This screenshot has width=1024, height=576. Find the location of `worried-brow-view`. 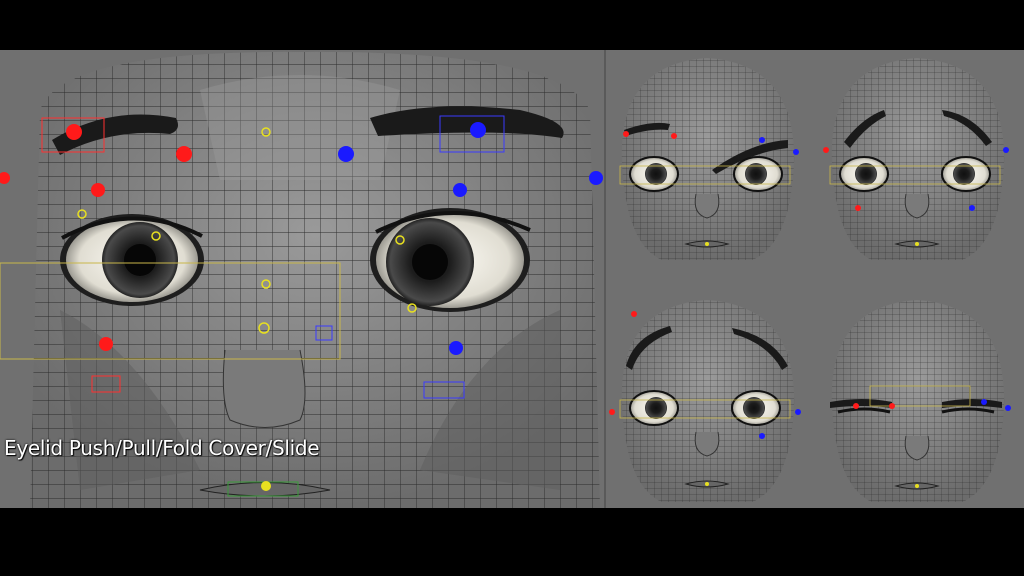

worried-brow-view is located at coordinates (916, 159).